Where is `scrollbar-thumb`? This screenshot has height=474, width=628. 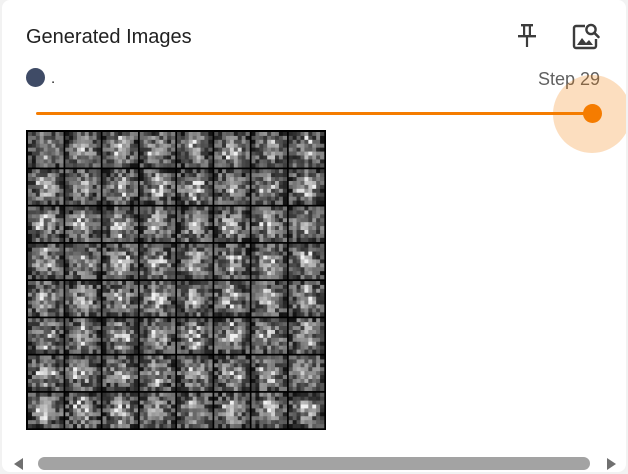
scrollbar-thumb is located at coordinates (314, 463).